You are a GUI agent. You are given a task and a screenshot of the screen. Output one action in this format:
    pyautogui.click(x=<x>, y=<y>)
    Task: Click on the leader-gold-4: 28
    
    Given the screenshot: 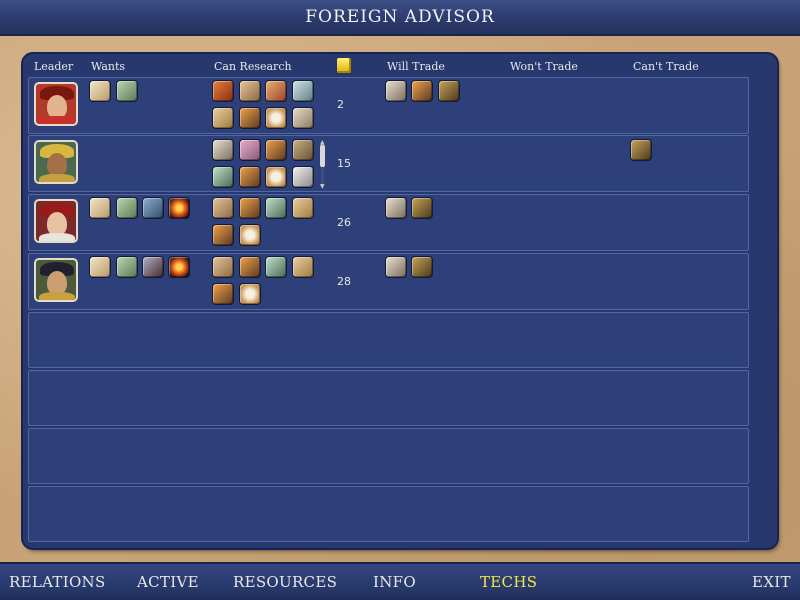 What is the action you would take?
    pyautogui.click(x=344, y=281)
    